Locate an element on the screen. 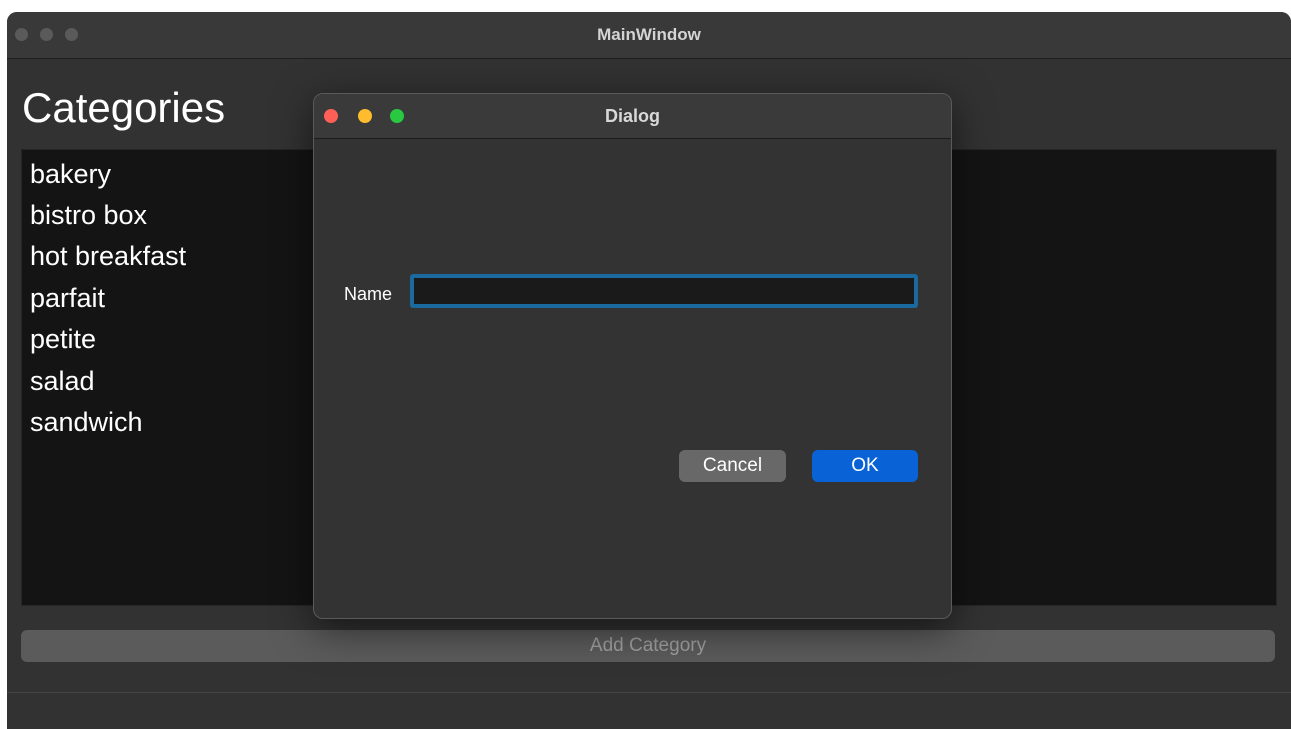 The image size is (1291, 729). main-titlebar: MainWindow is located at coordinates (649, 35).